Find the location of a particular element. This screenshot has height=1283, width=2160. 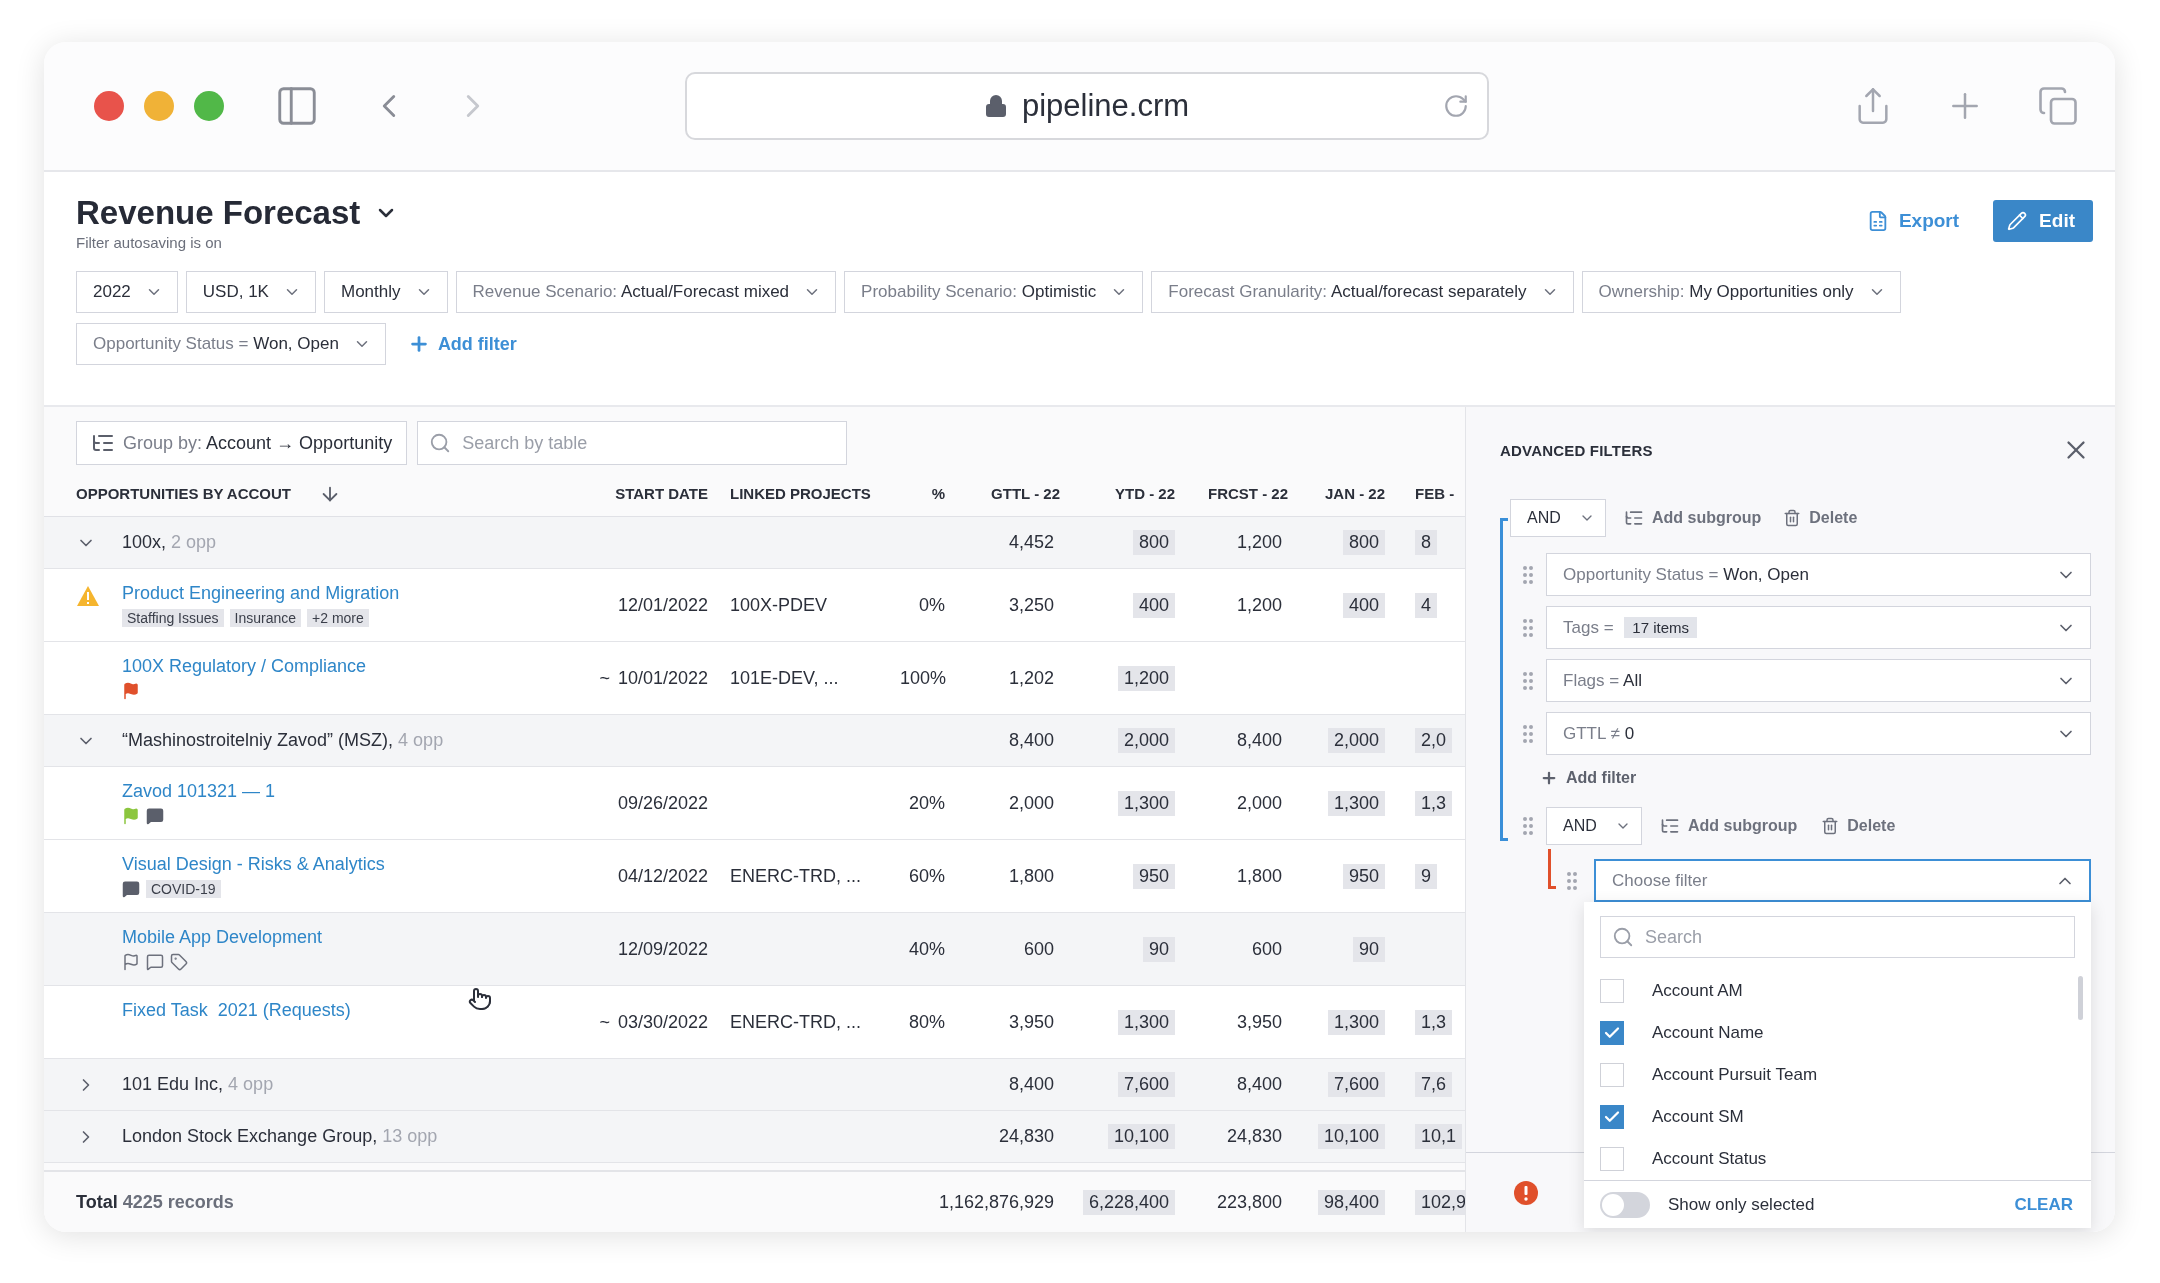

filter-option: Account Pursuit Team is located at coordinates (1837, 1075).